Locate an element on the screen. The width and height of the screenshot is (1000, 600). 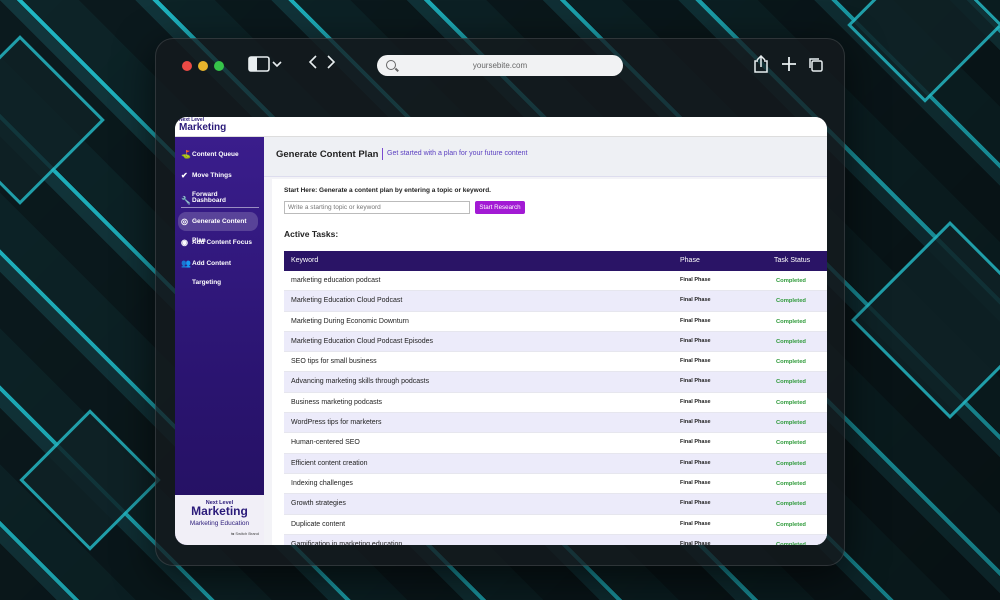
address-bar: yoursebite.com is located at coordinates (500, 65).